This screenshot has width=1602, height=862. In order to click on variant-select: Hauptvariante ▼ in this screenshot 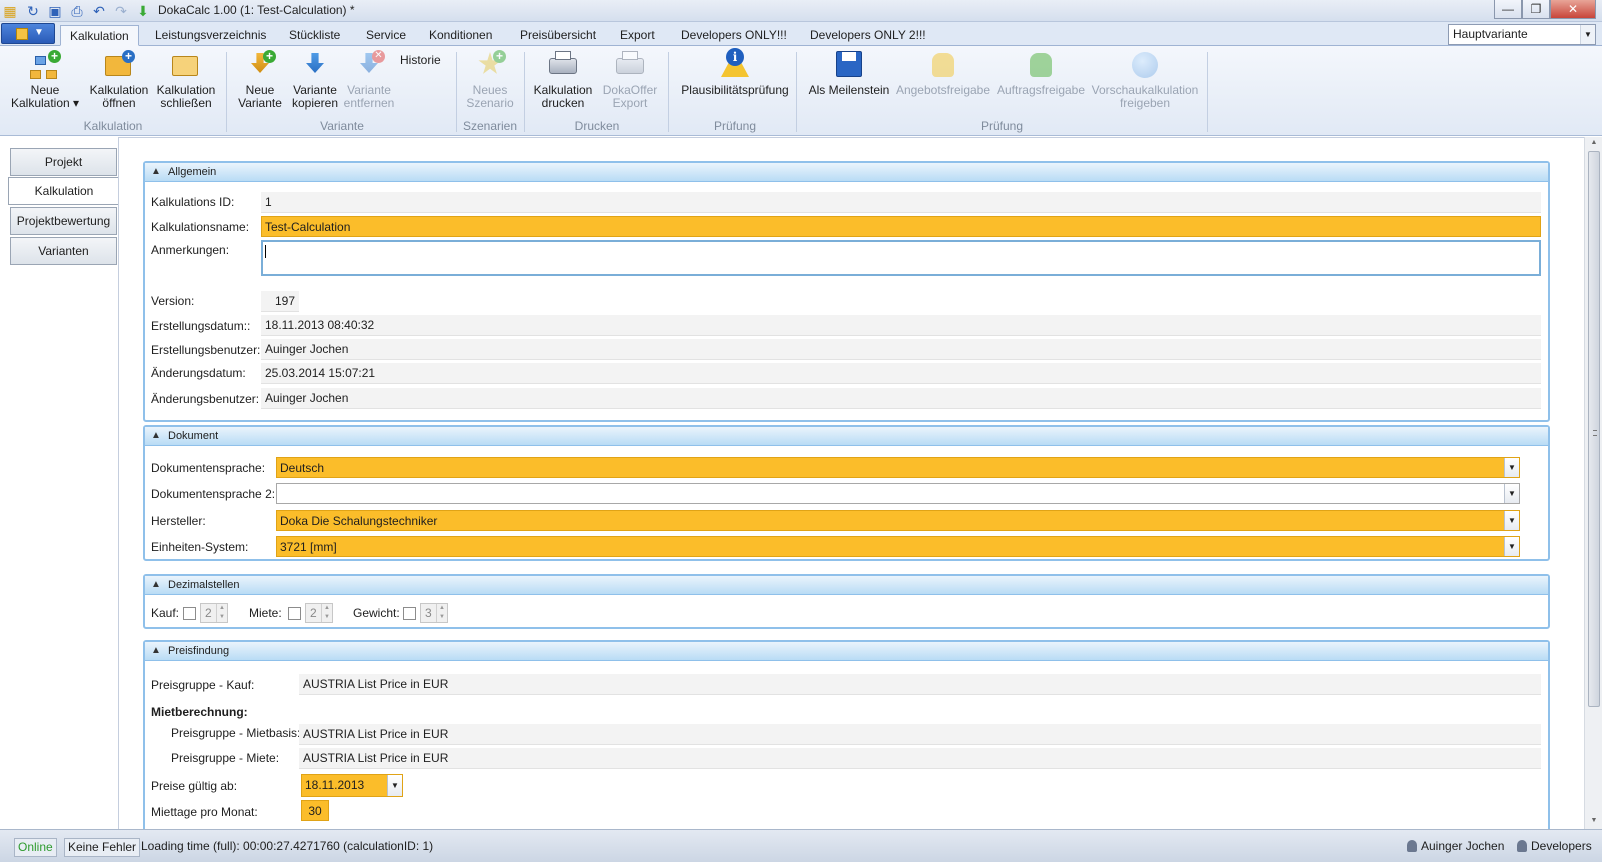, I will do `click(1522, 34)`.